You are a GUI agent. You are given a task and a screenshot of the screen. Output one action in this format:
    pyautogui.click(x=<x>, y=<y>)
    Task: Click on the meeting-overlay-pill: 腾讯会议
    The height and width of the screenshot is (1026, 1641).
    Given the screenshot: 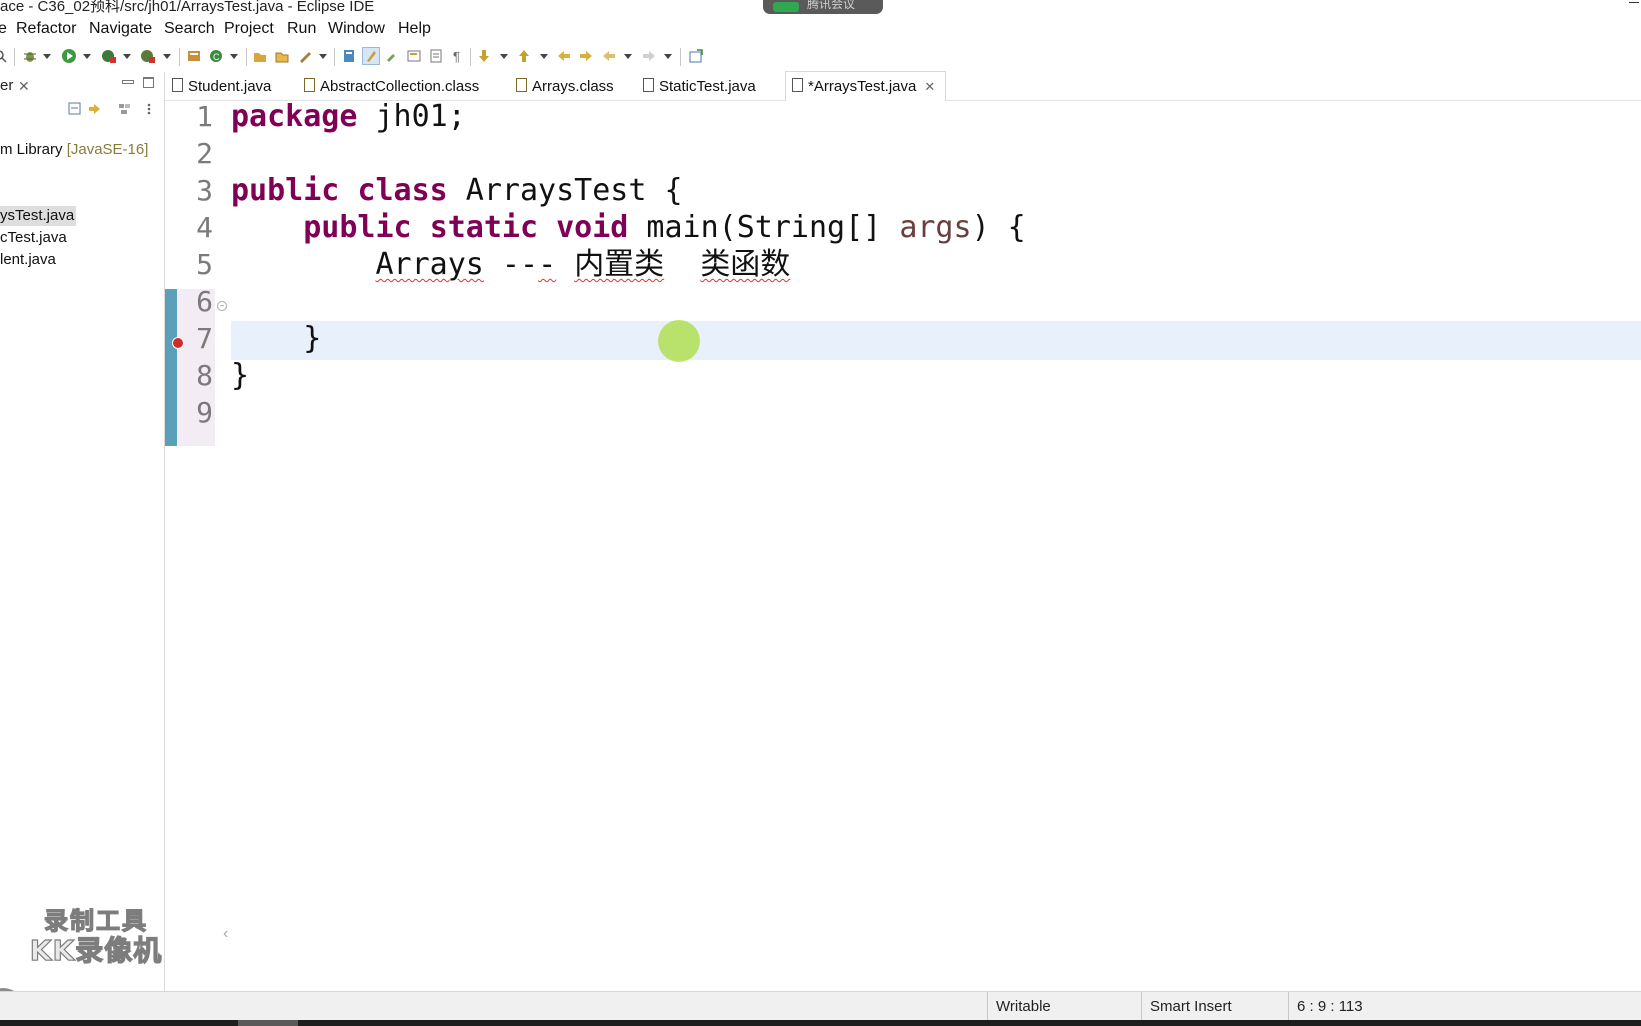 What is the action you would take?
    pyautogui.click(x=823, y=7)
    